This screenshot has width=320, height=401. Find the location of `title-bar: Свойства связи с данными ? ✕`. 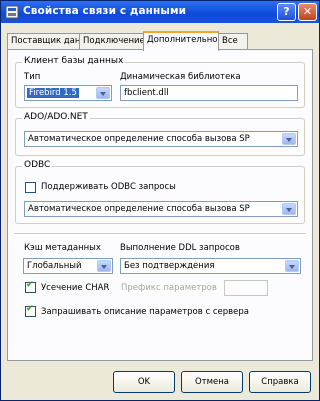

title-bar: Свойства связи с данными ? ✕ is located at coordinates (160, 12).